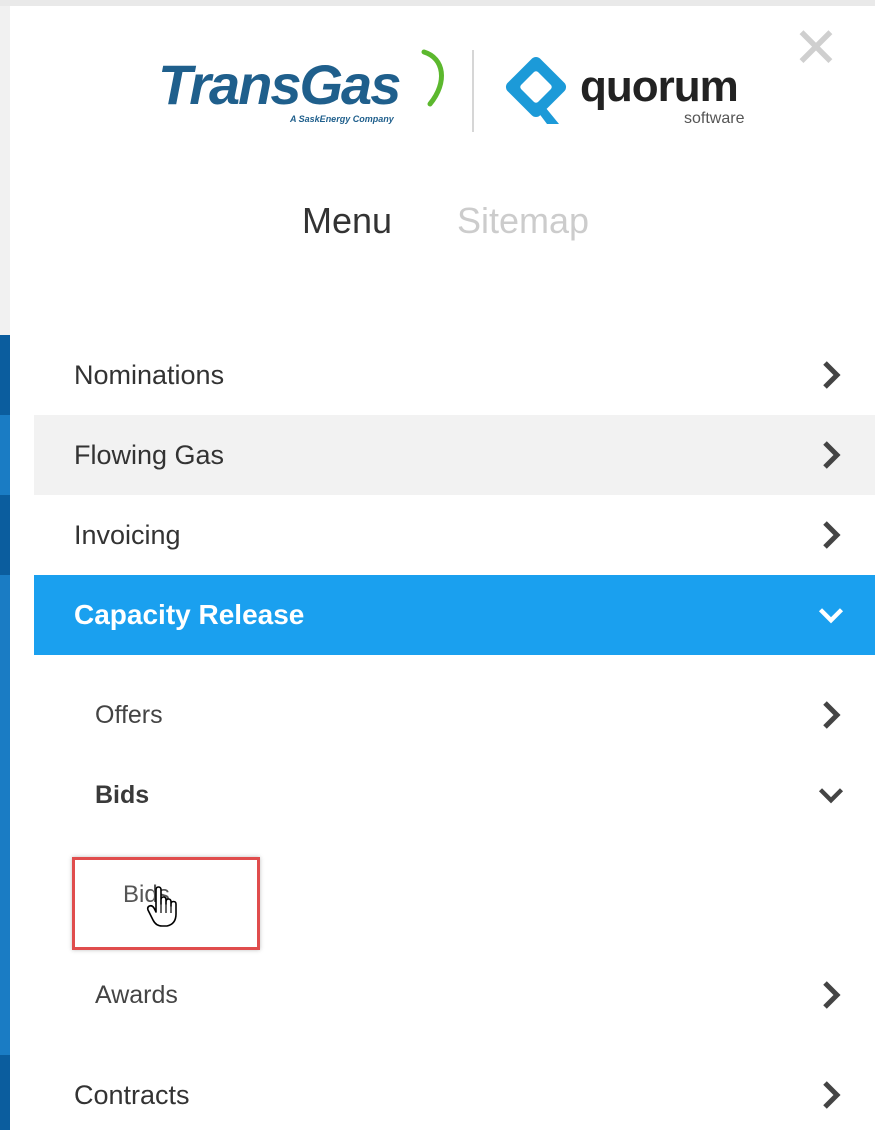 This screenshot has height=1135, width=875. What do you see at coordinates (437, 230) in the screenshot?
I see `menu-tabs: Menu Sitemap` at bounding box center [437, 230].